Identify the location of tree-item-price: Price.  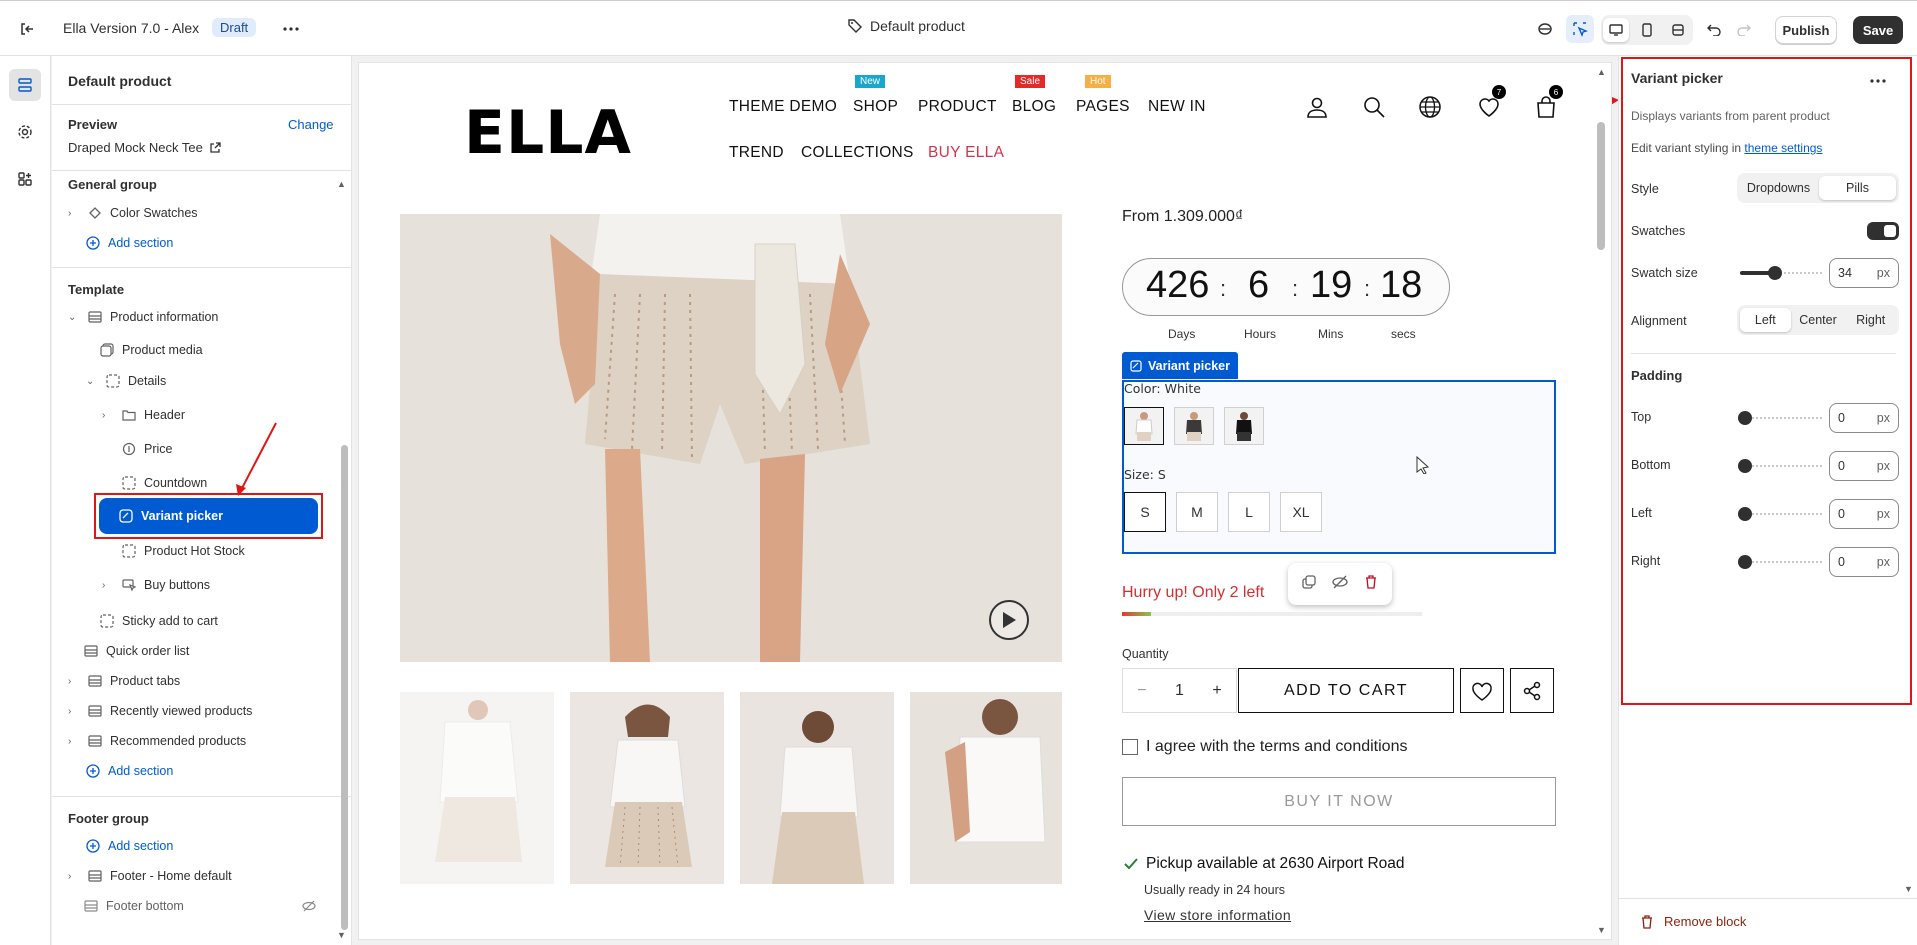
(147, 449).